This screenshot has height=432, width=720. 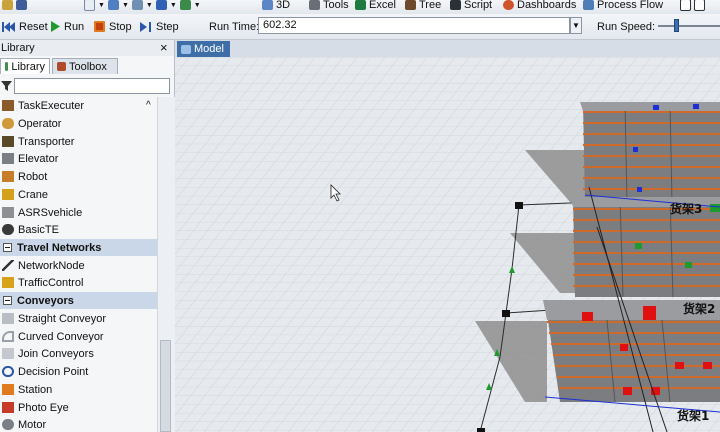 What do you see at coordinates (78, 158) in the screenshot?
I see `library-item-elevator: Elevator` at bounding box center [78, 158].